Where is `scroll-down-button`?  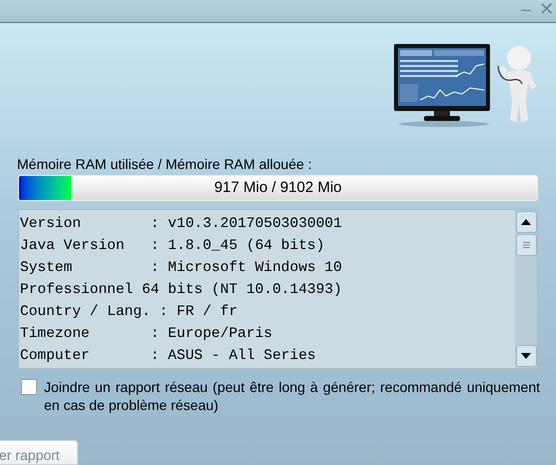
scroll-down-button is located at coordinates (526, 356).